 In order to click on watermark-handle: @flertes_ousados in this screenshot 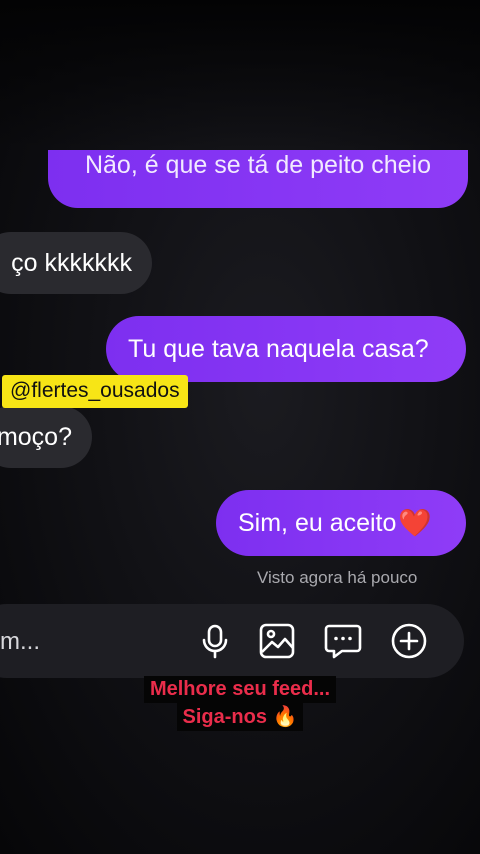, I will do `click(95, 391)`.